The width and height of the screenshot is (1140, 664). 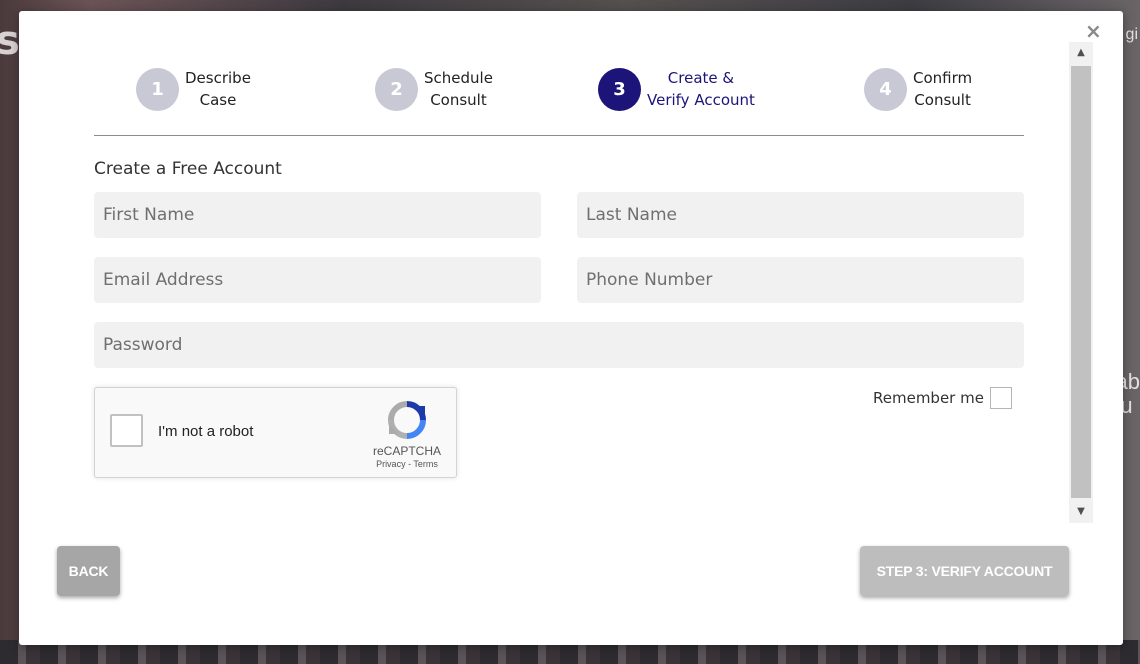 What do you see at coordinates (1000, 398) in the screenshot?
I see `remember-me-checkbox` at bounding box center [1000, 398].